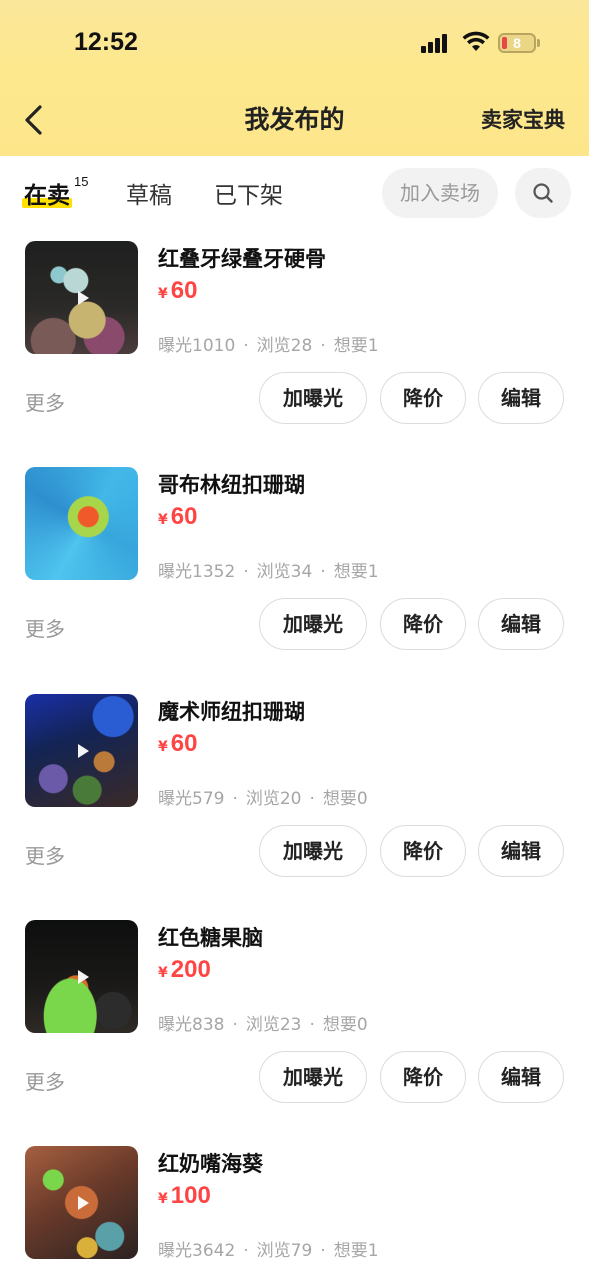 This screenshot has width=589, height=1278. What do you see at coordinates (190, 1195) in the screenshot?
I see `price-value: 100` at bounding box center [190, 1195].